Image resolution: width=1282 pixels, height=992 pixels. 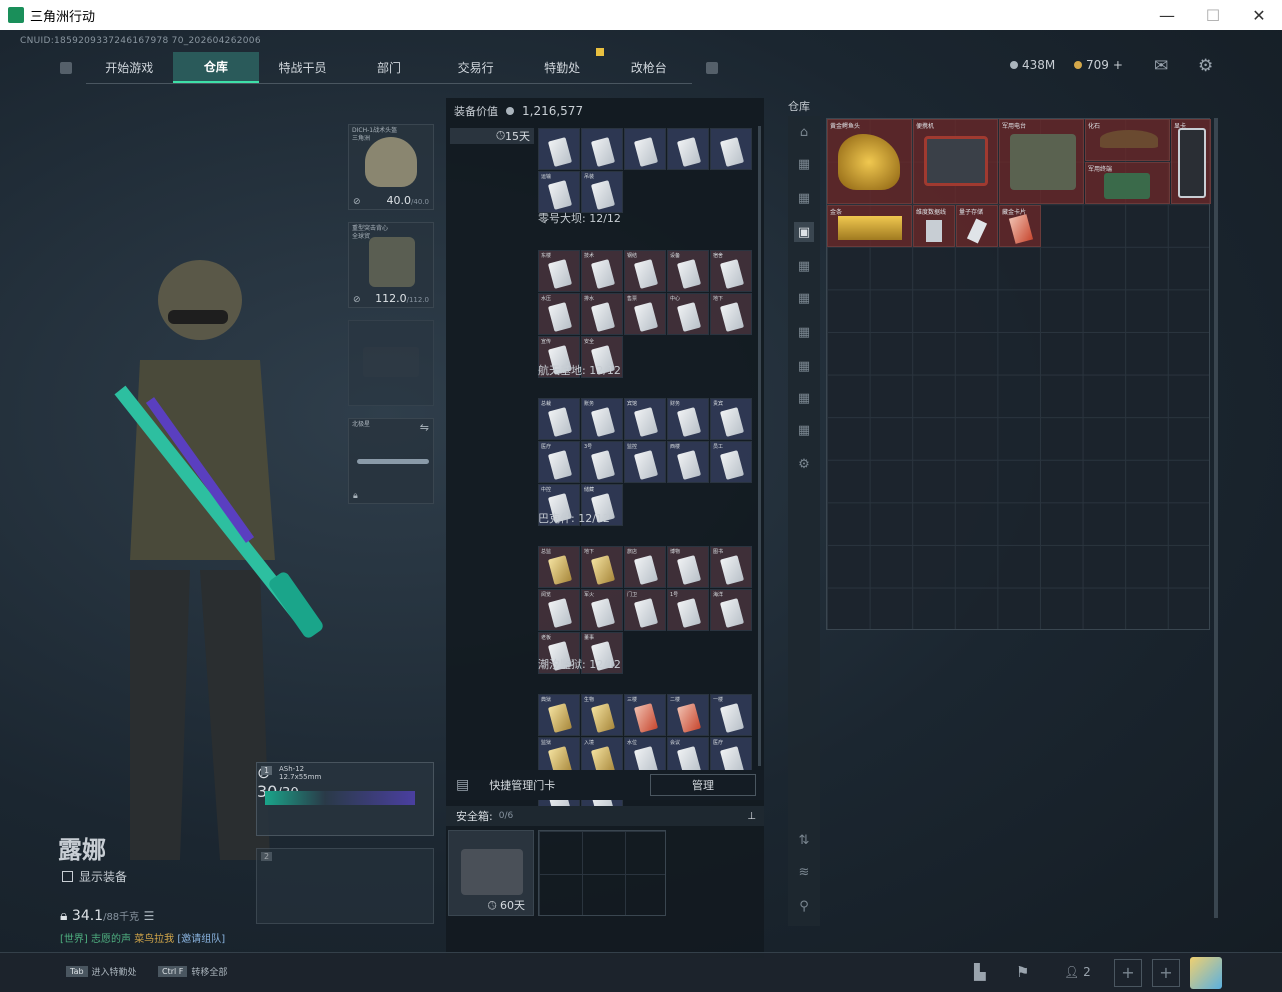 I want to click on storage-tab-7-icon: ▦, so click(x=804, y=366).